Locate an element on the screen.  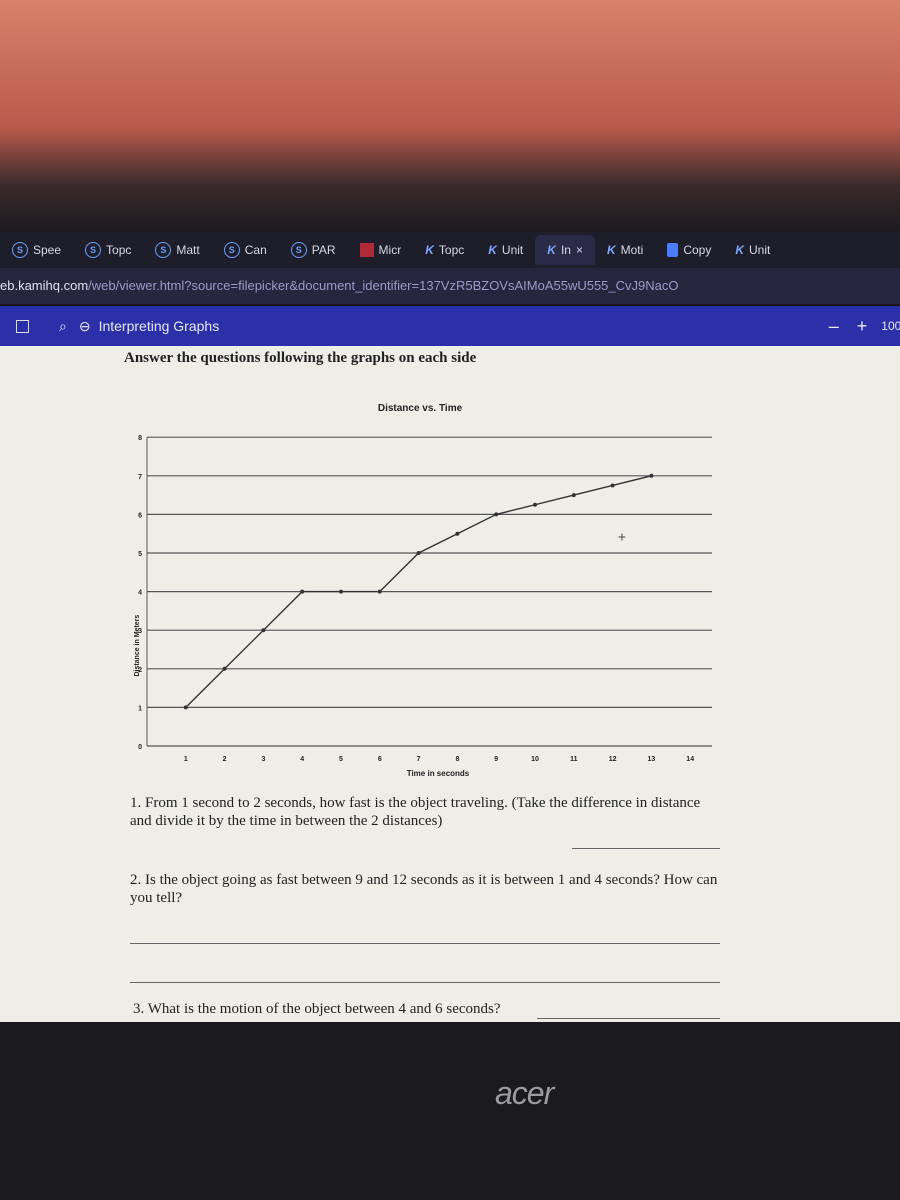
x-tick-label: 14 is located at coordinates (690, 759).